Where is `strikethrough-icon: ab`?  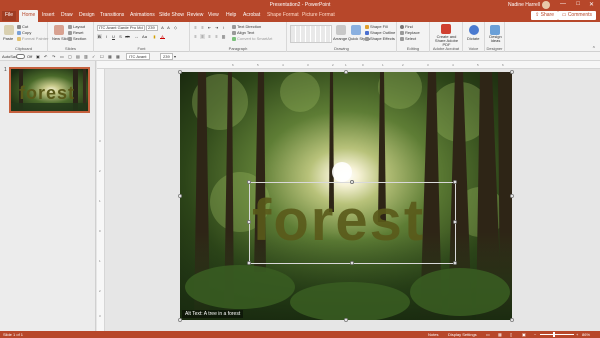
strikethrough-icon: ab is located at coordinates (127, 36).